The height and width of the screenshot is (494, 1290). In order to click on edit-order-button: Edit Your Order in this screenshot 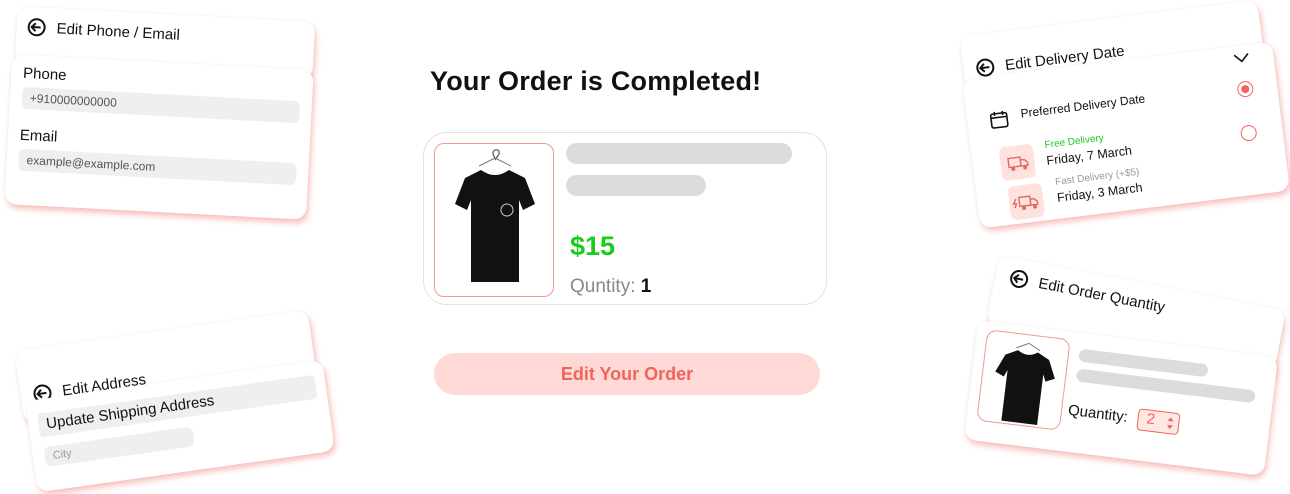, I will do `click(627, 374)`.